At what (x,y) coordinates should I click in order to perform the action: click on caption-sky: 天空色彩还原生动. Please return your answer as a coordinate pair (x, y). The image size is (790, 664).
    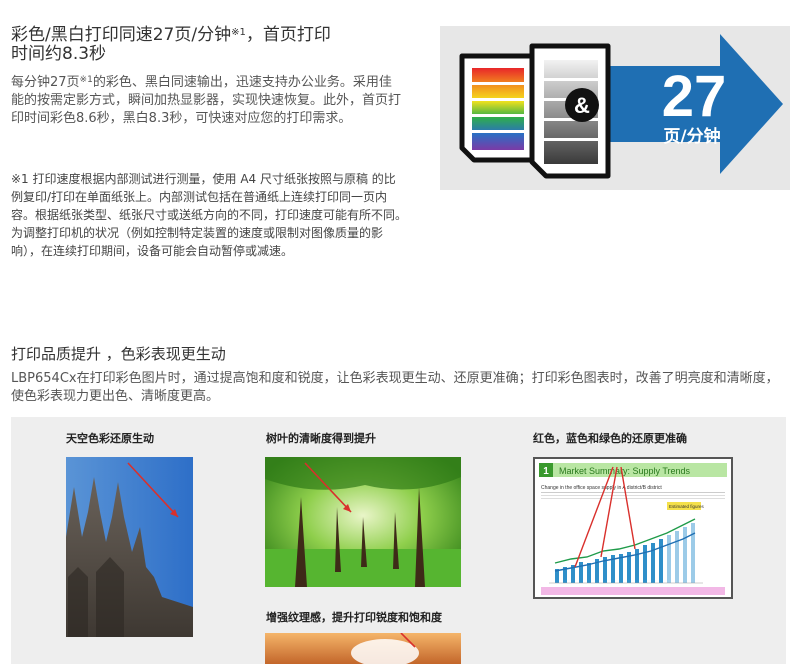
    Looking at the image, I should click on (110, 438).